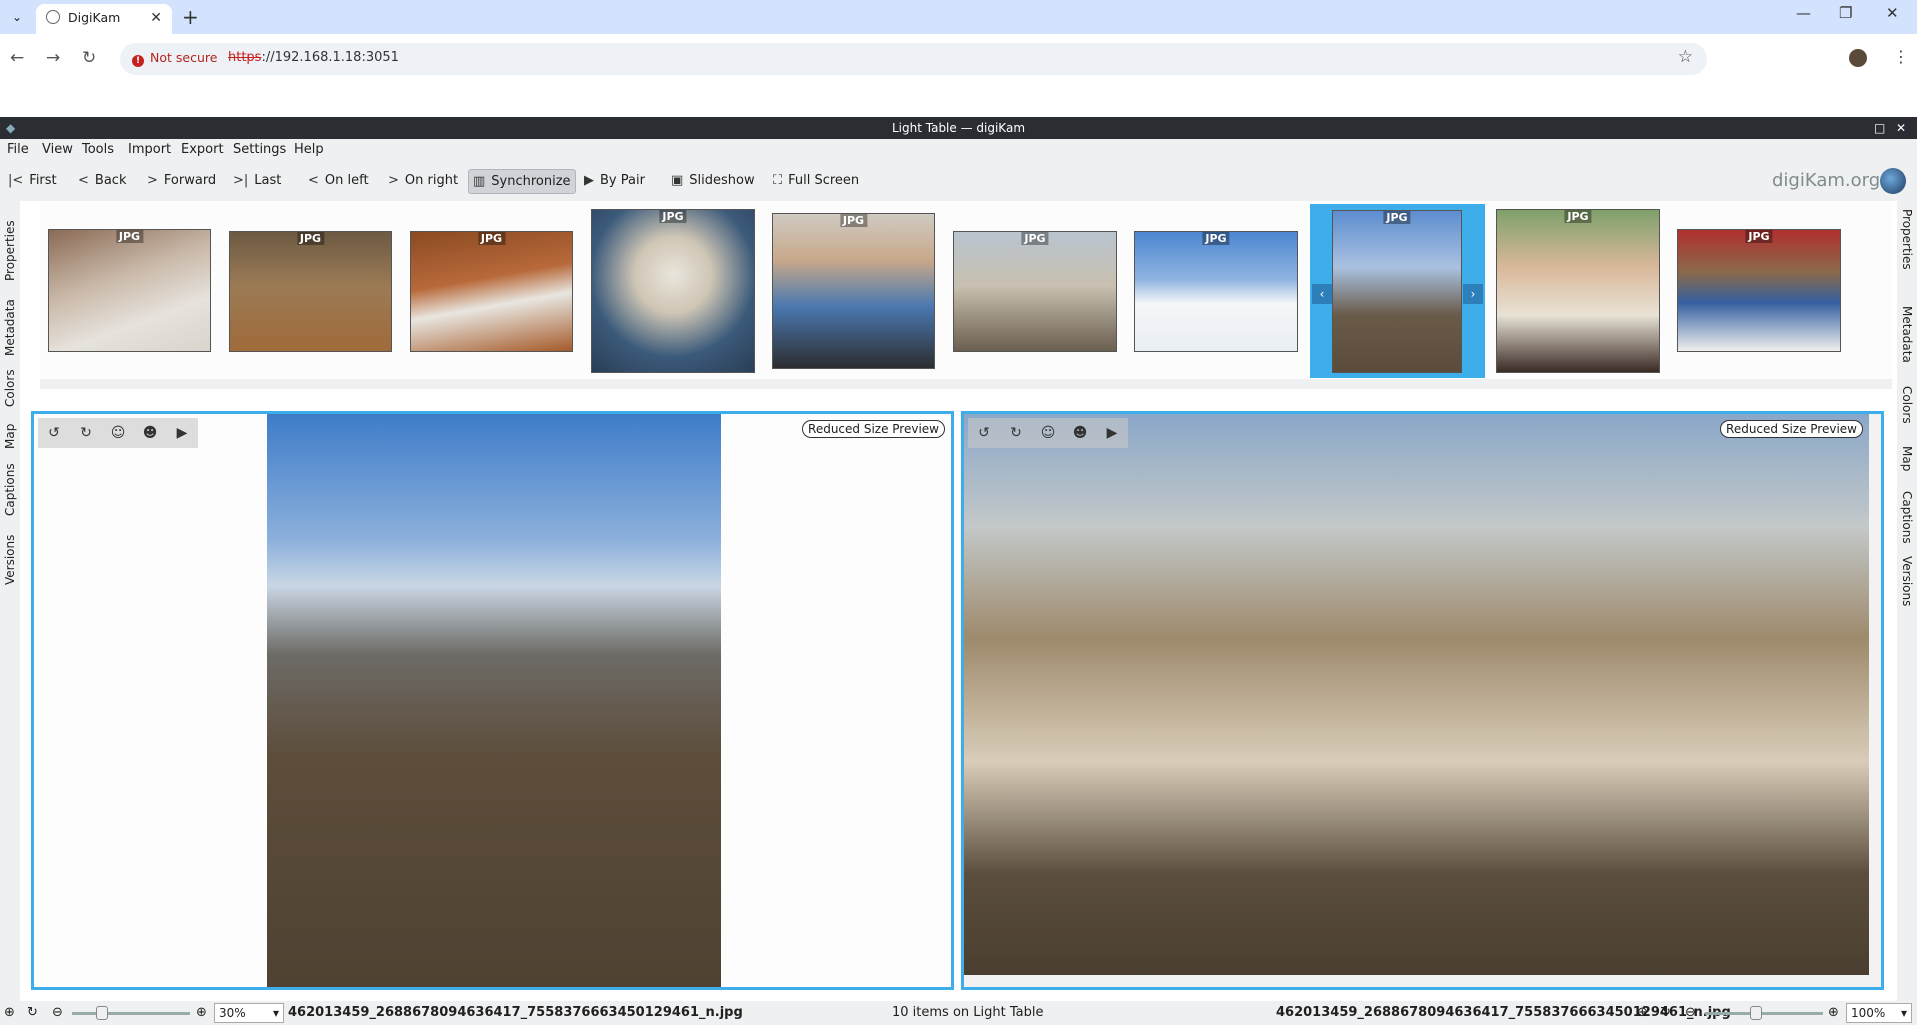 The width and height of the screenshot is (1917, 1025). I want to click on maximize-icon: □, so click(1879, 128).